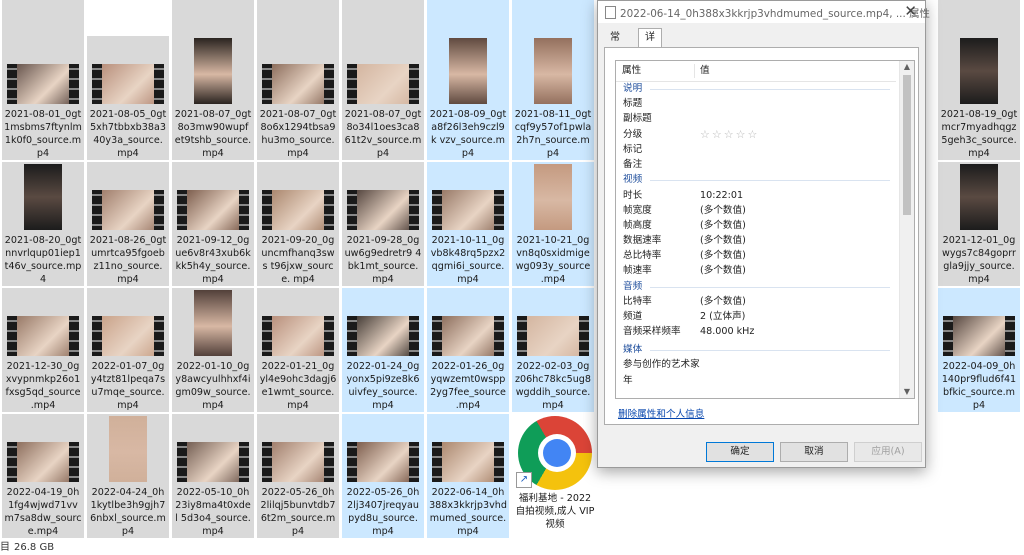 This screenshot has height=555, width=1024. Describe the element at coordinates (756, 118) in the screenshot. I see `row-subtitle: 副标题` at that location.